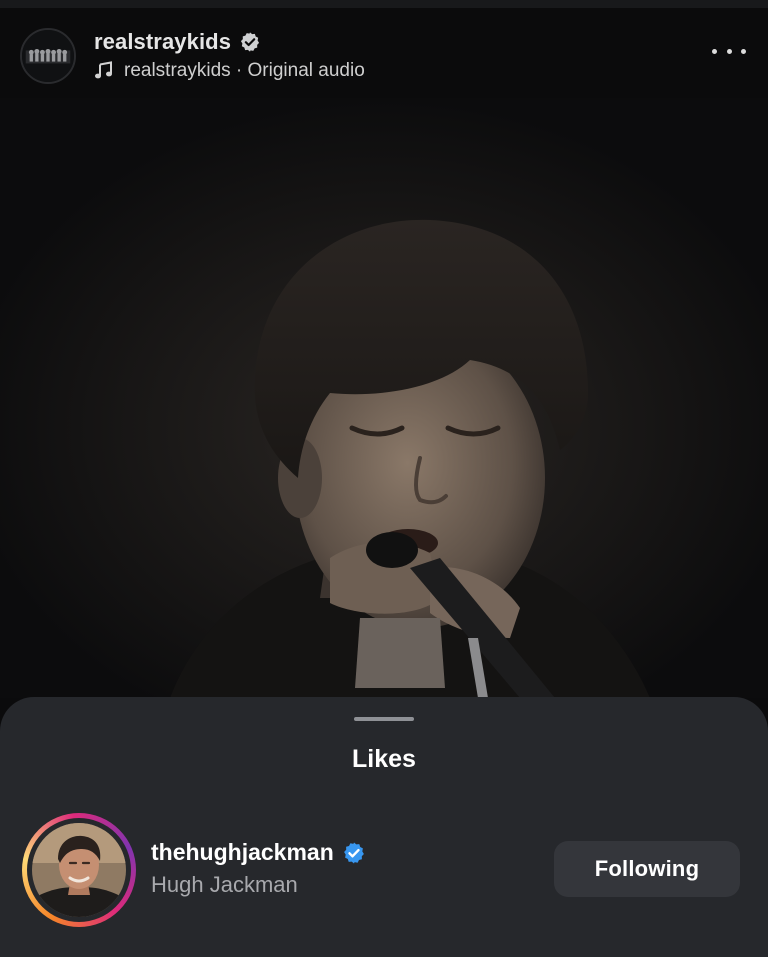 The image size is (768, 957). I want to click on sheet-title: Likes, so click(384, 759).